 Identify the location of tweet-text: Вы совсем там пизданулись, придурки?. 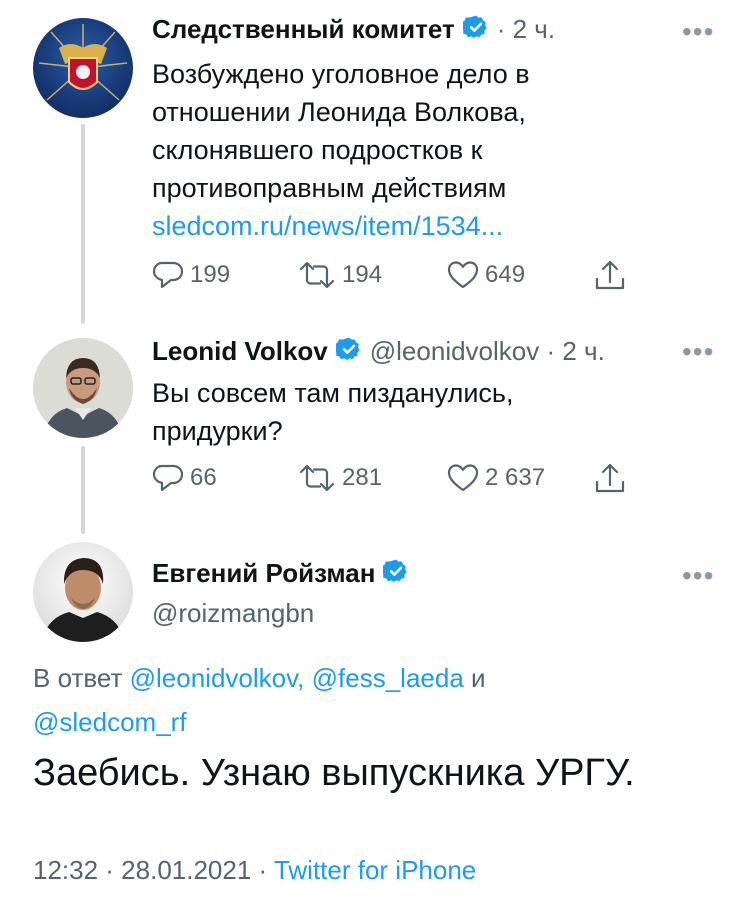
(333, 412).